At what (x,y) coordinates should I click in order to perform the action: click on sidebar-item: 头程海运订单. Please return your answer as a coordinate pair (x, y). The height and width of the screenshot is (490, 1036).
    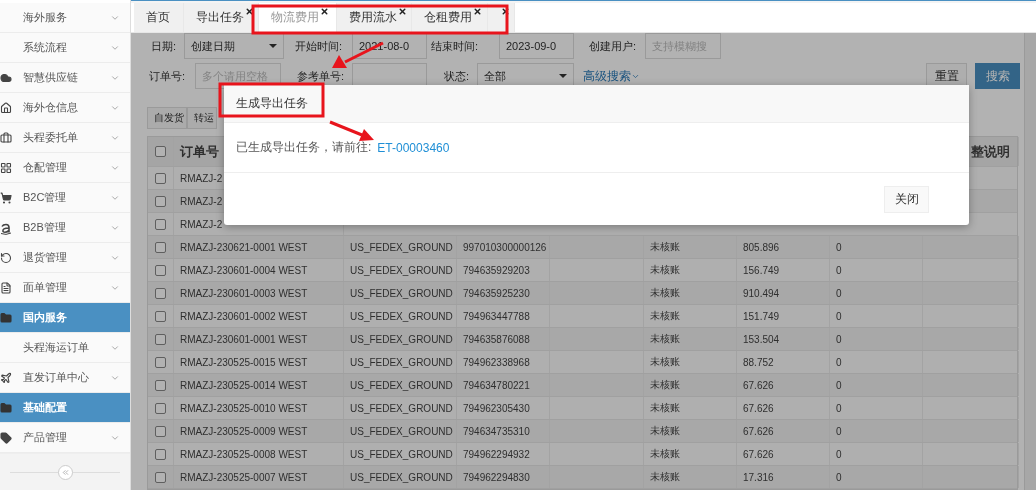
    Looking at the image, I should click on (65, 348).